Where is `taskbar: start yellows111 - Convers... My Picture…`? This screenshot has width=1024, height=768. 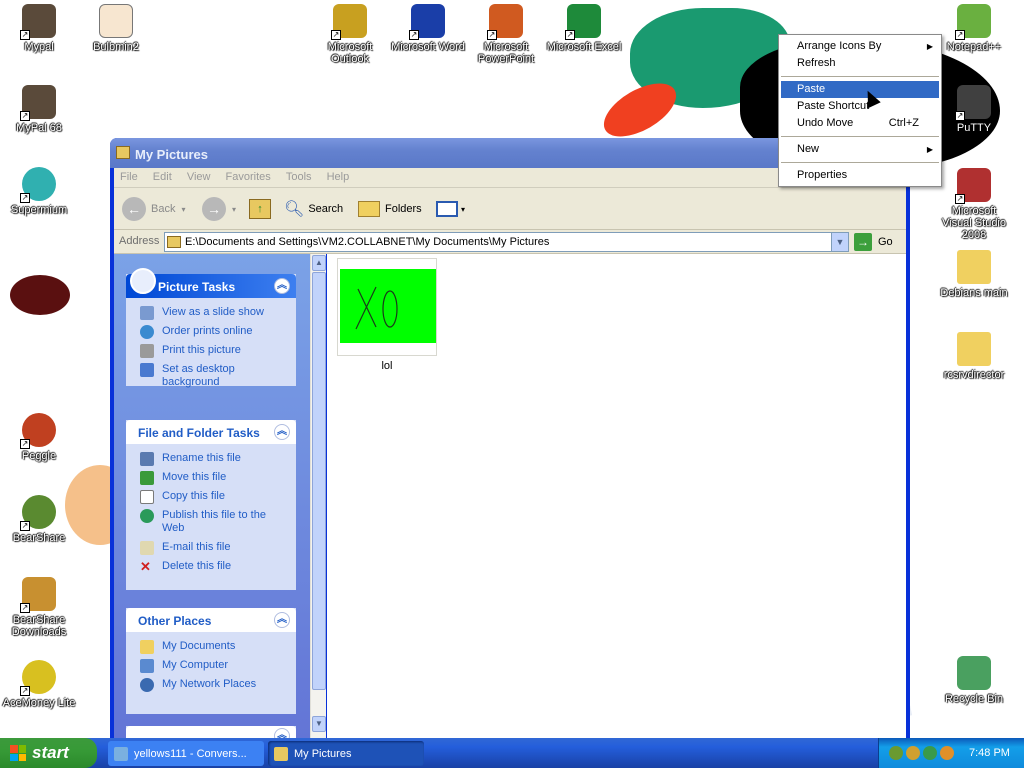
taskbar: start yellows111 - Convers... My Picture… is located at coordinates (512, 753).